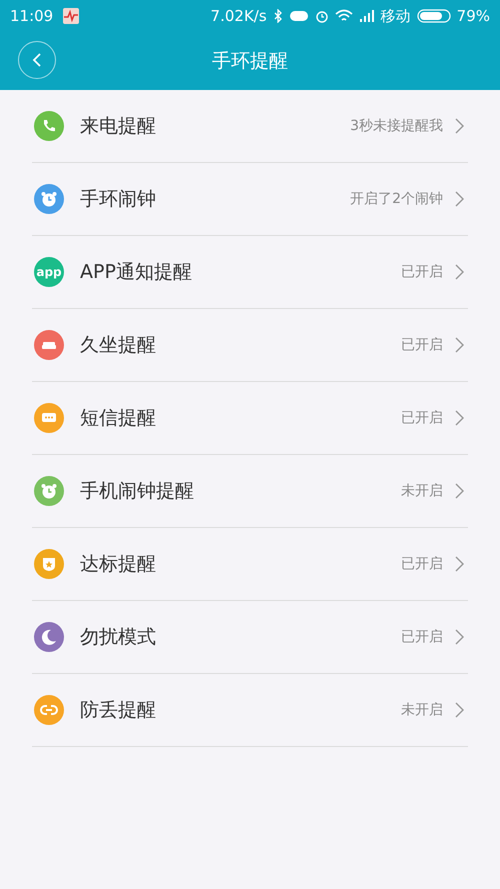 Image resolution: width=500 pixels, height=889 pixels. I want to click on item-label: 手环闹钟, so click(118, 199).